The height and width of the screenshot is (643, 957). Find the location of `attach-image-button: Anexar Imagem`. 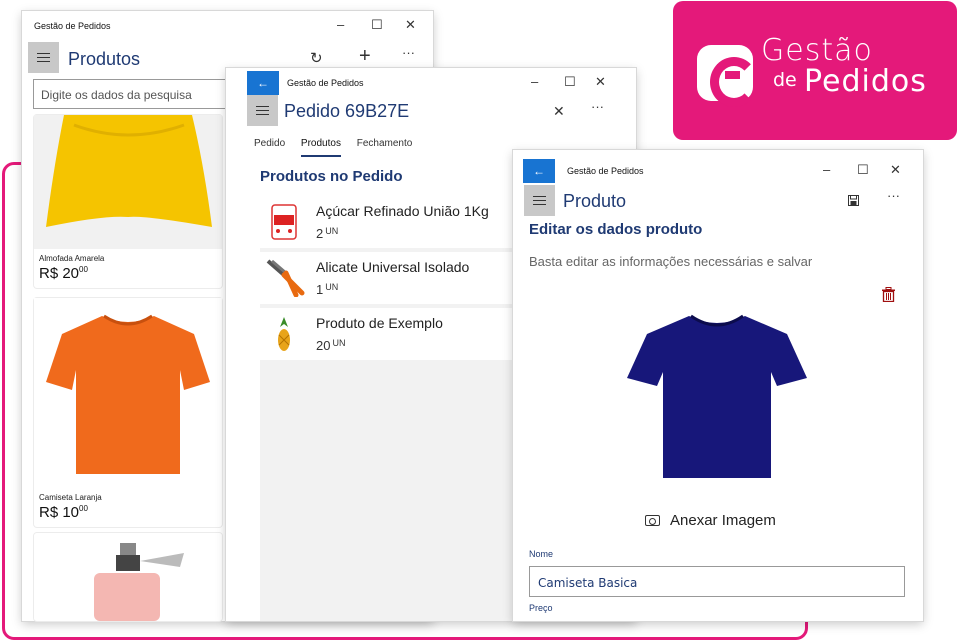

attach-image-button: Anexar Imagem is located at coordinates (710, 520).